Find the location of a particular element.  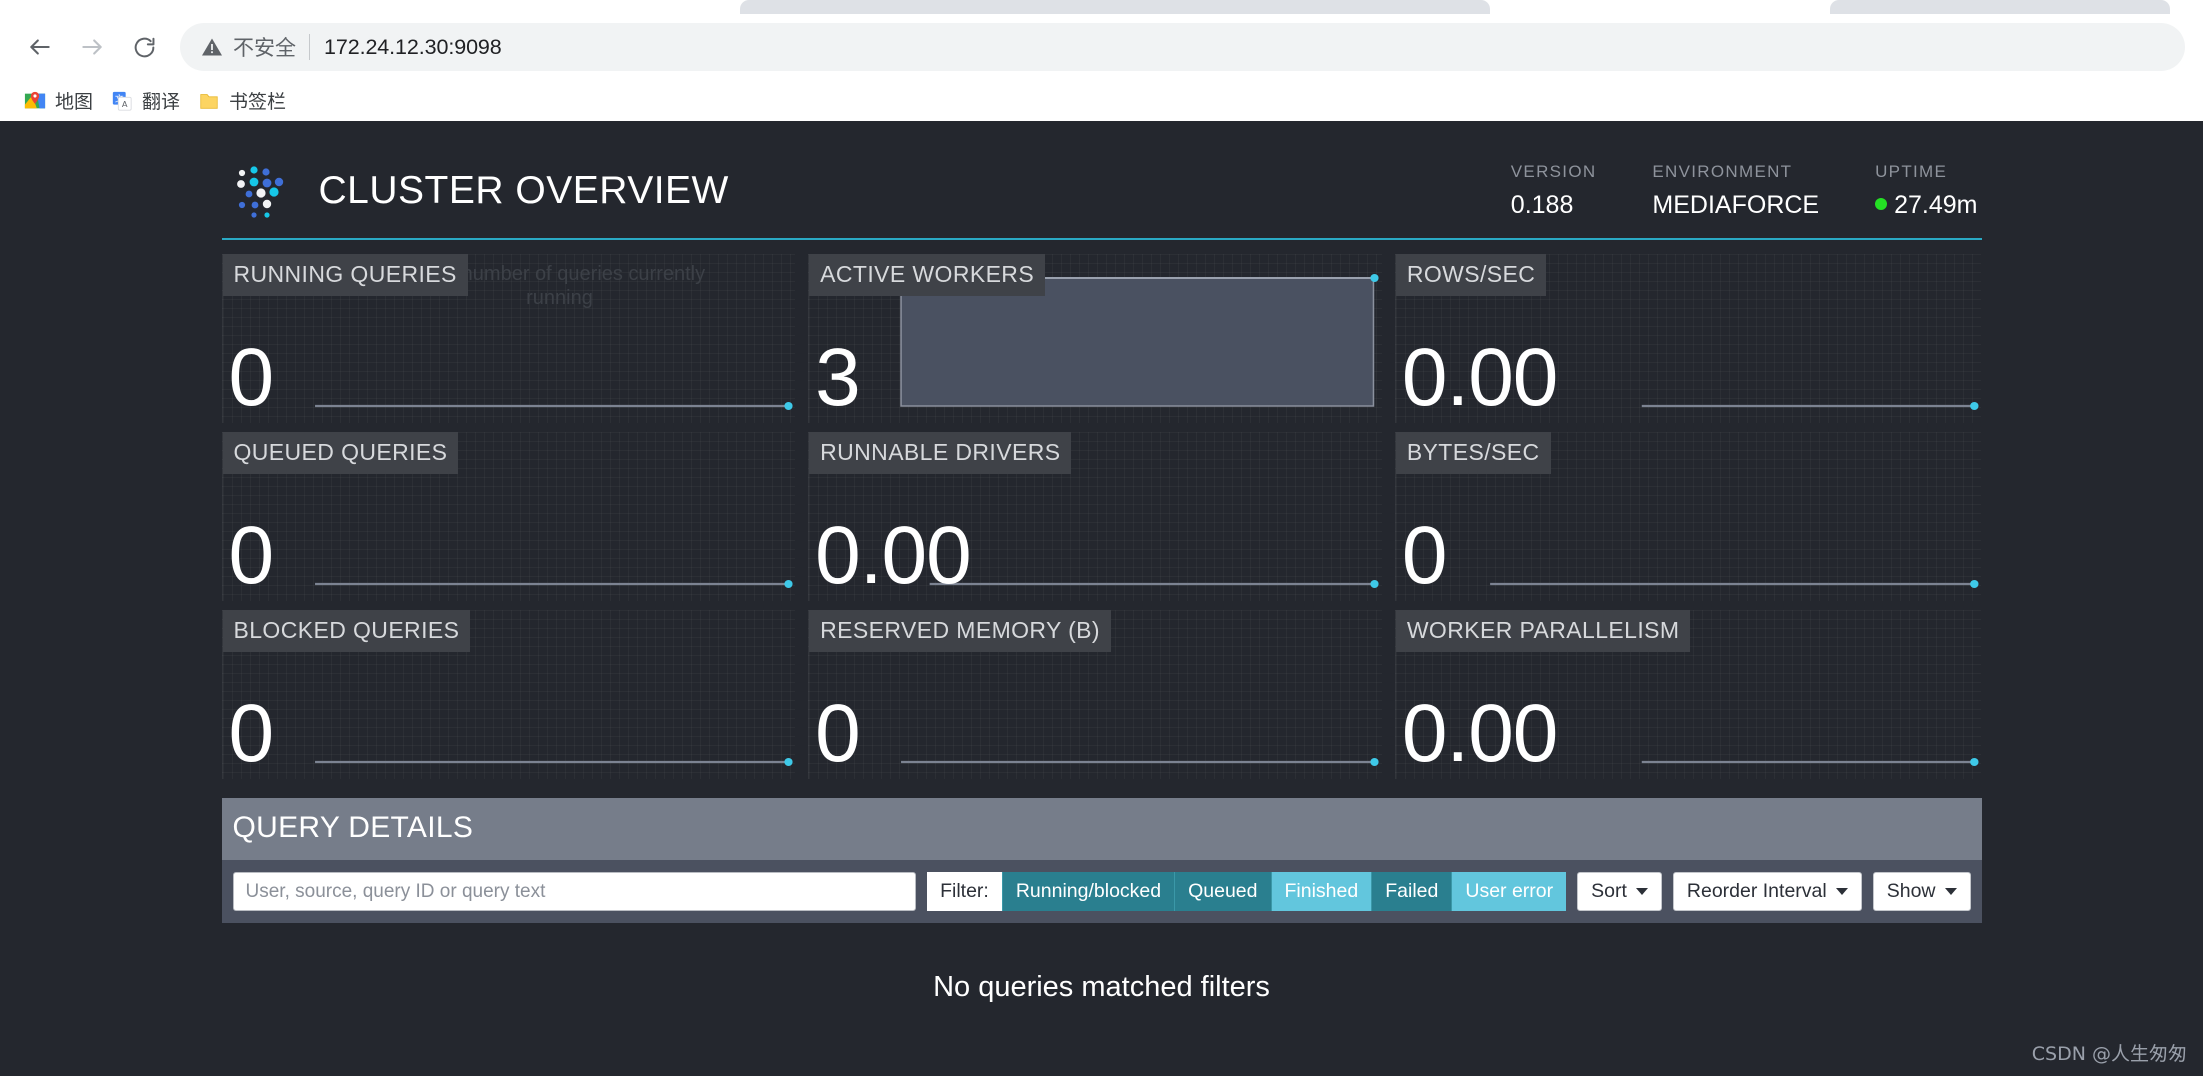

navigation-bar: 不安全 172.24.12.30:9098 is located at coordinates (1101, 47).